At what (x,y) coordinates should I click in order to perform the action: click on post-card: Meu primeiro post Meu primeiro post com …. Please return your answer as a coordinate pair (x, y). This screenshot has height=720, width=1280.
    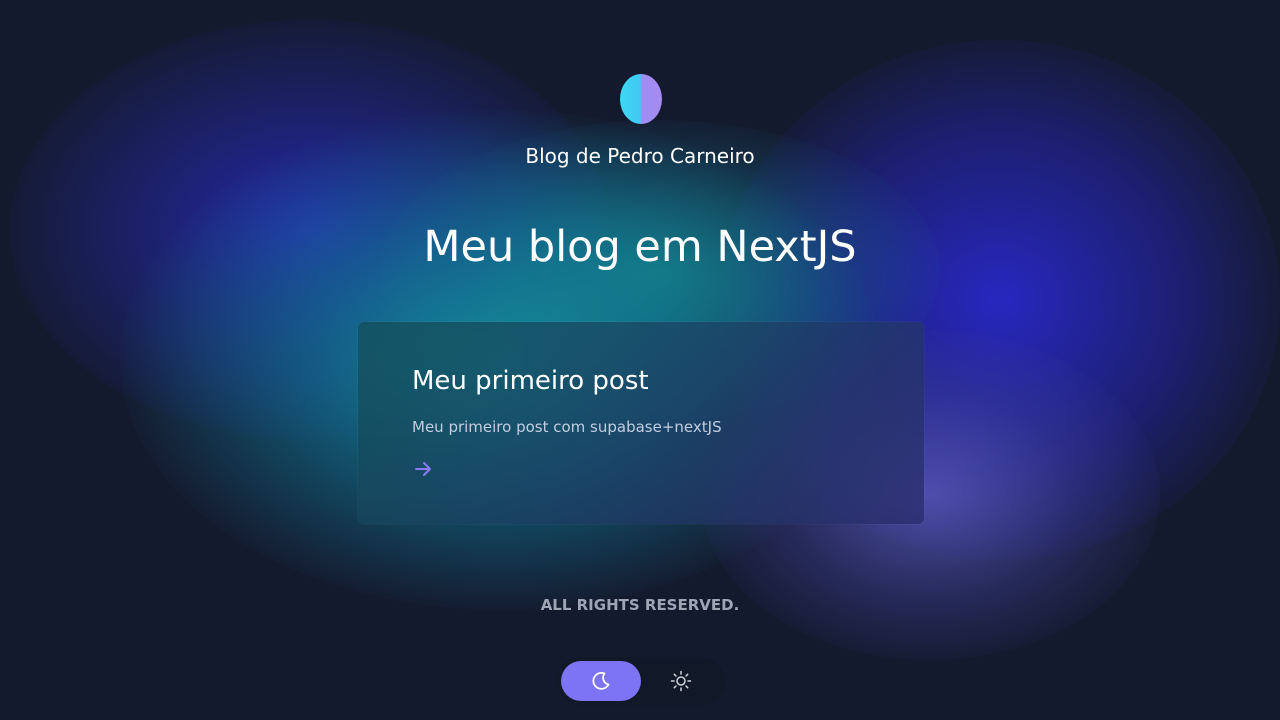
    Looking at the image, I should click on (641, 423).